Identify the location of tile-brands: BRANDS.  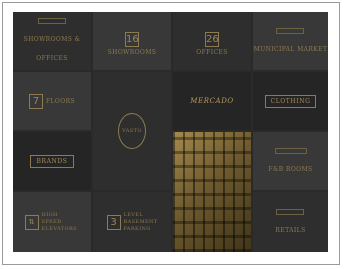
(52, 161).